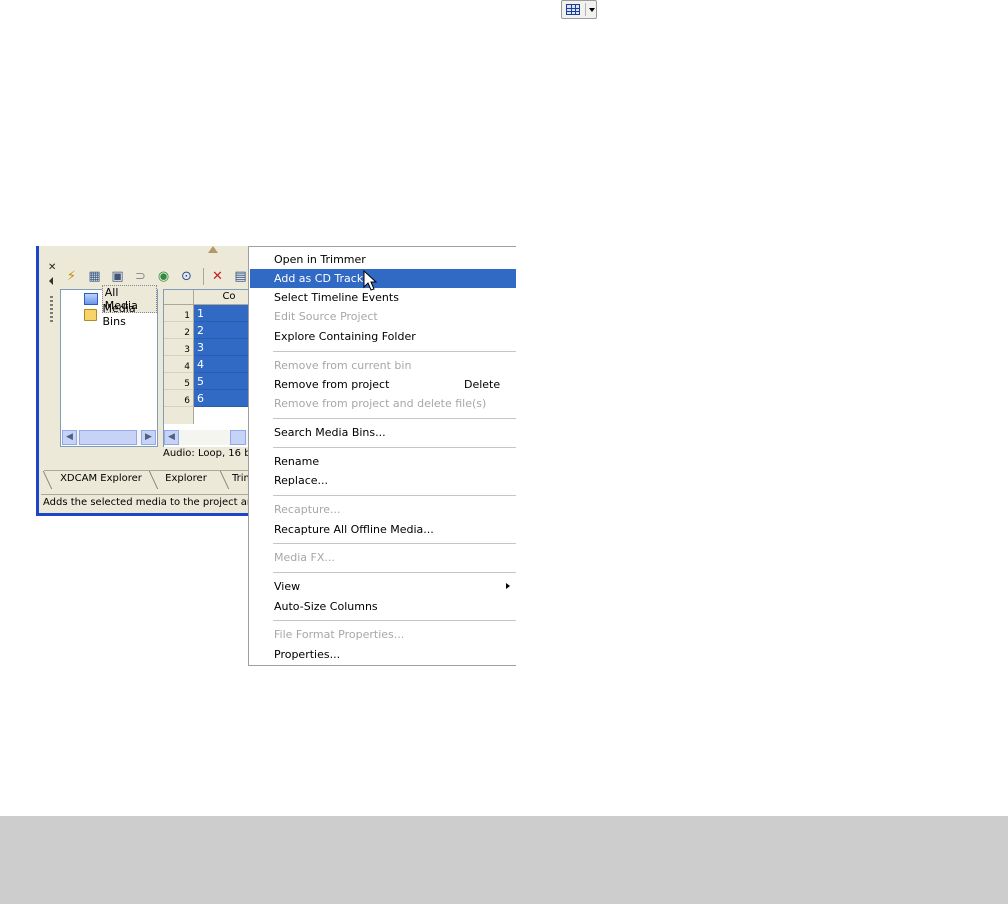  I want to click on row-number: 2, so click(179, 330).